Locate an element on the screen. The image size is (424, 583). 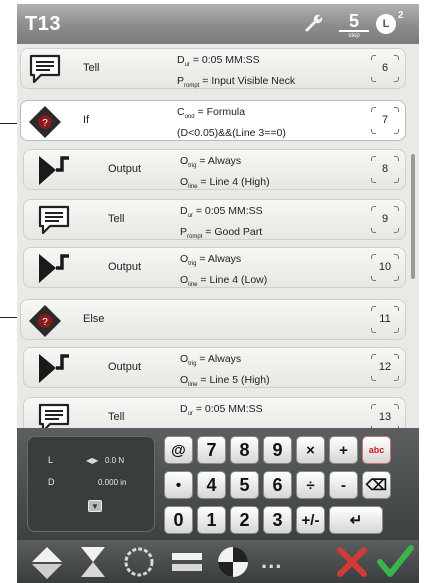
clock-icon: L is located at coordinates (386, 24).